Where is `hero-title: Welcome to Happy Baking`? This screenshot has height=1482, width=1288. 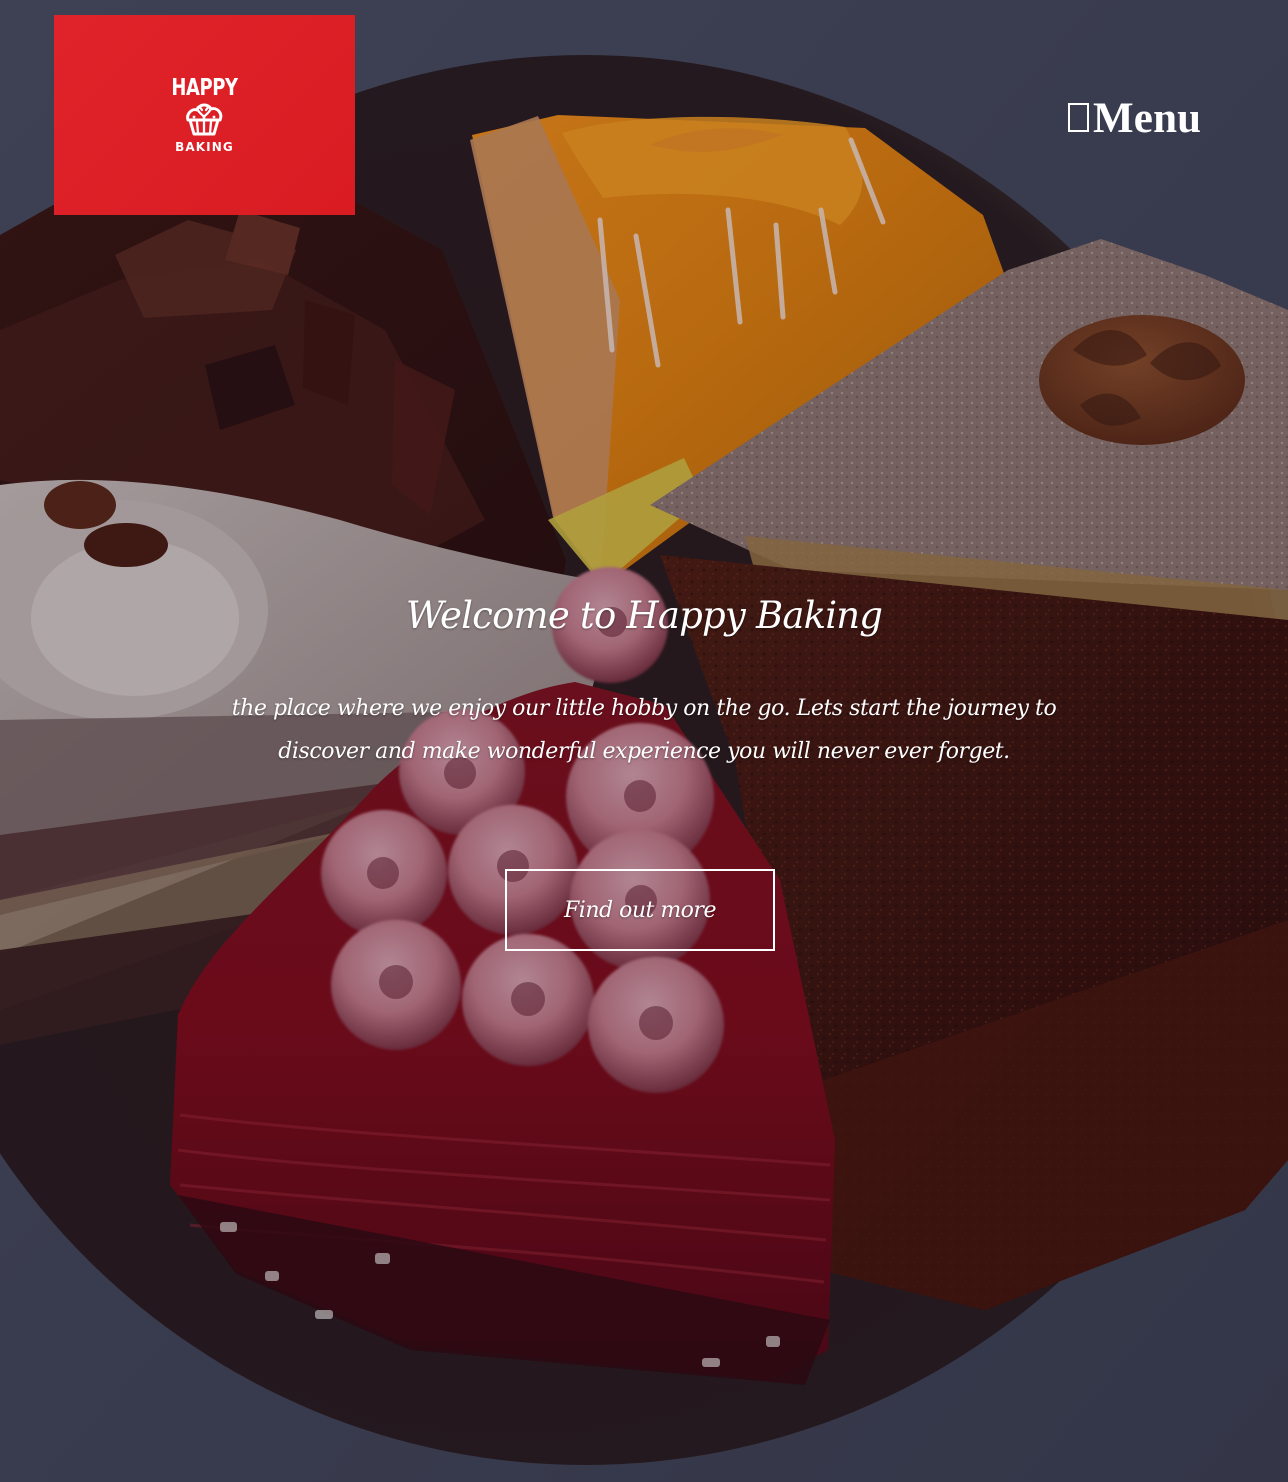 hero-title: Welcome to Happy Baking is located at coordinates (644, 615).